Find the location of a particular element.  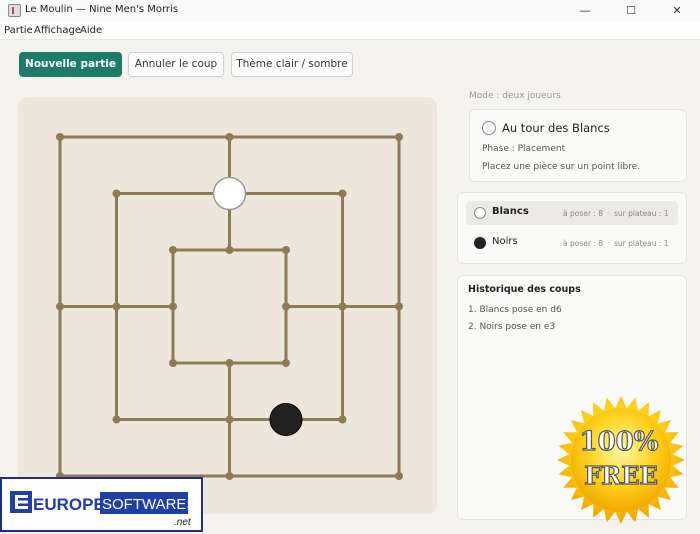

menu-partie: Partie is located at coordinates (18, 30).